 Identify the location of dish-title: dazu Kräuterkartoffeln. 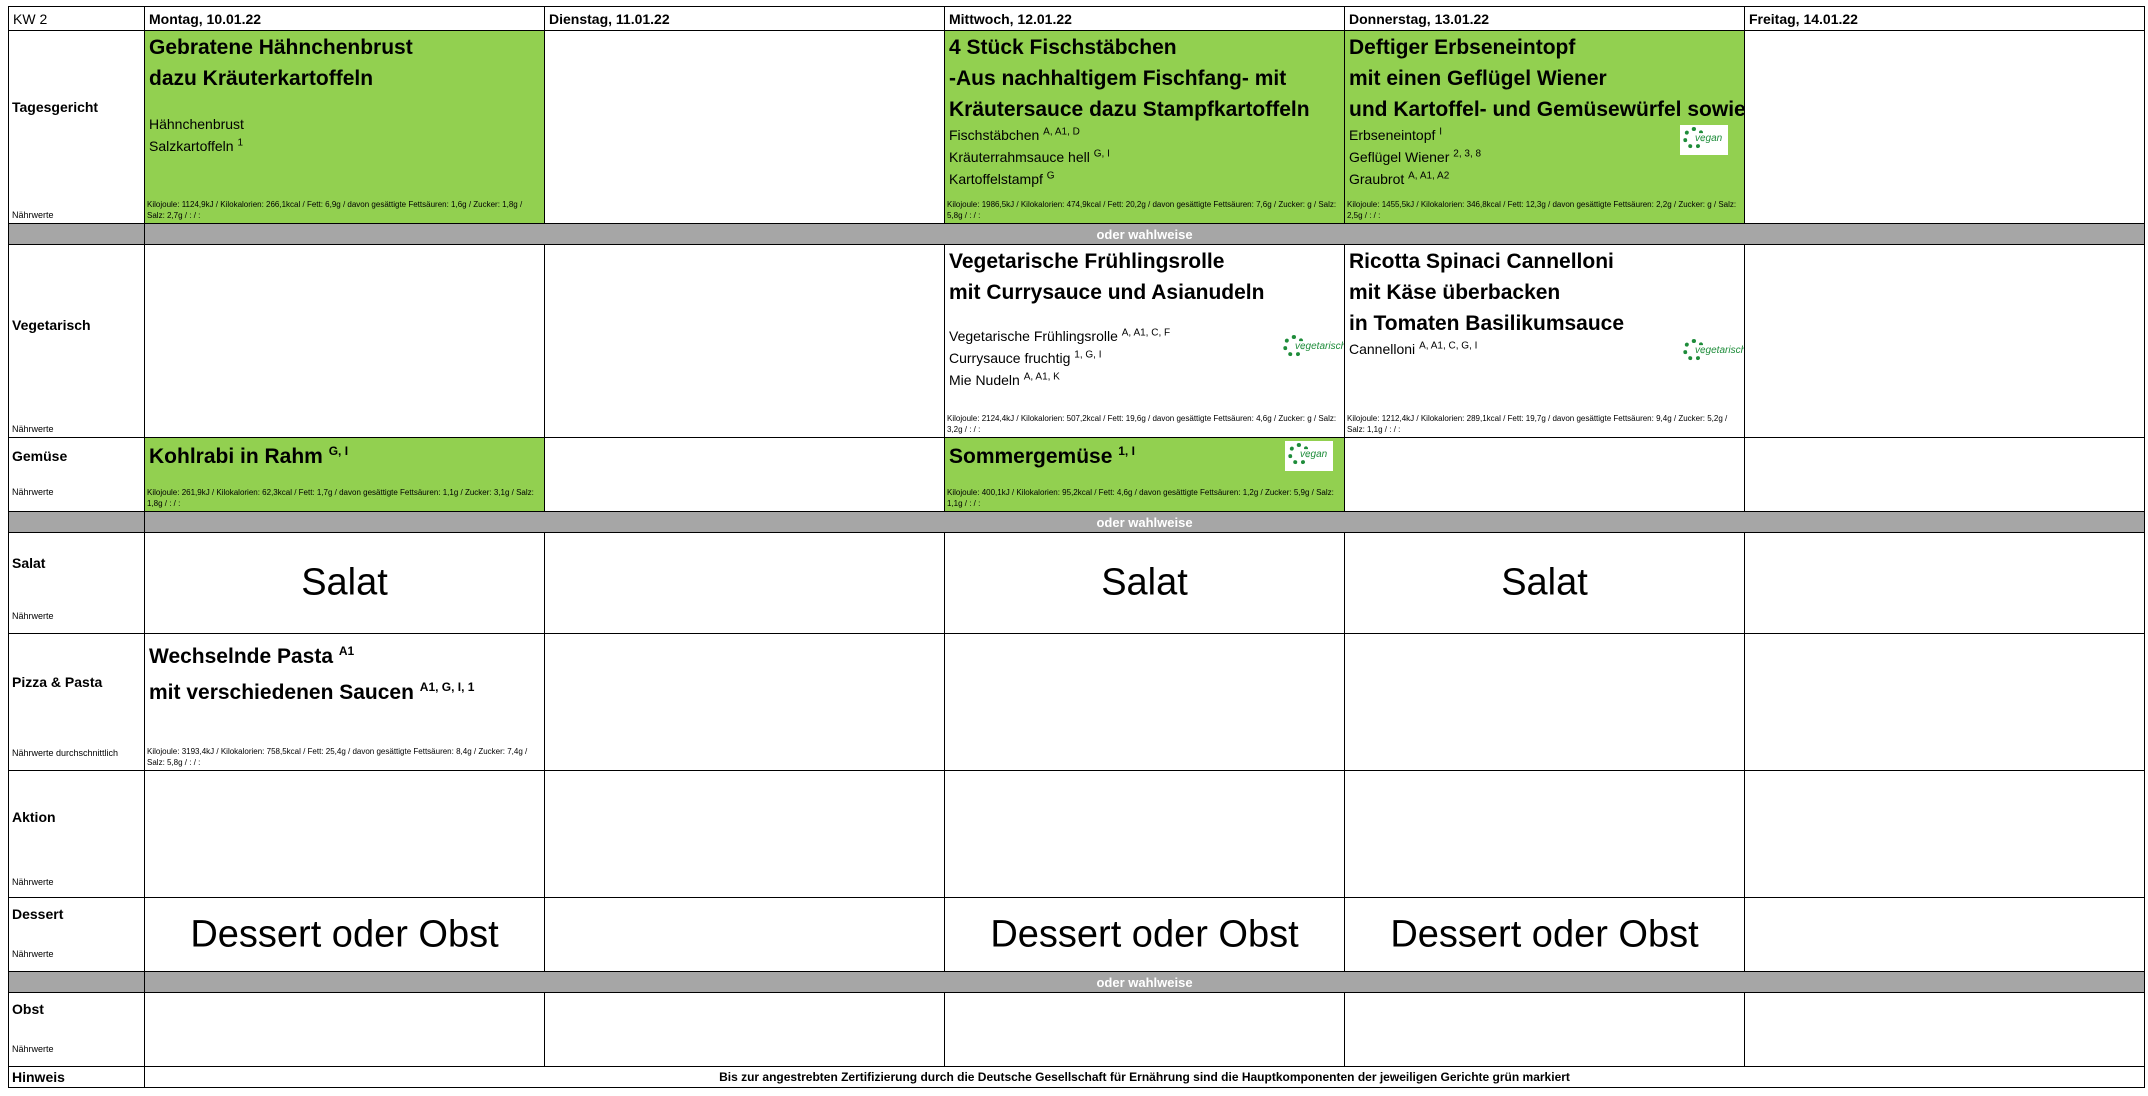
(261, 78).